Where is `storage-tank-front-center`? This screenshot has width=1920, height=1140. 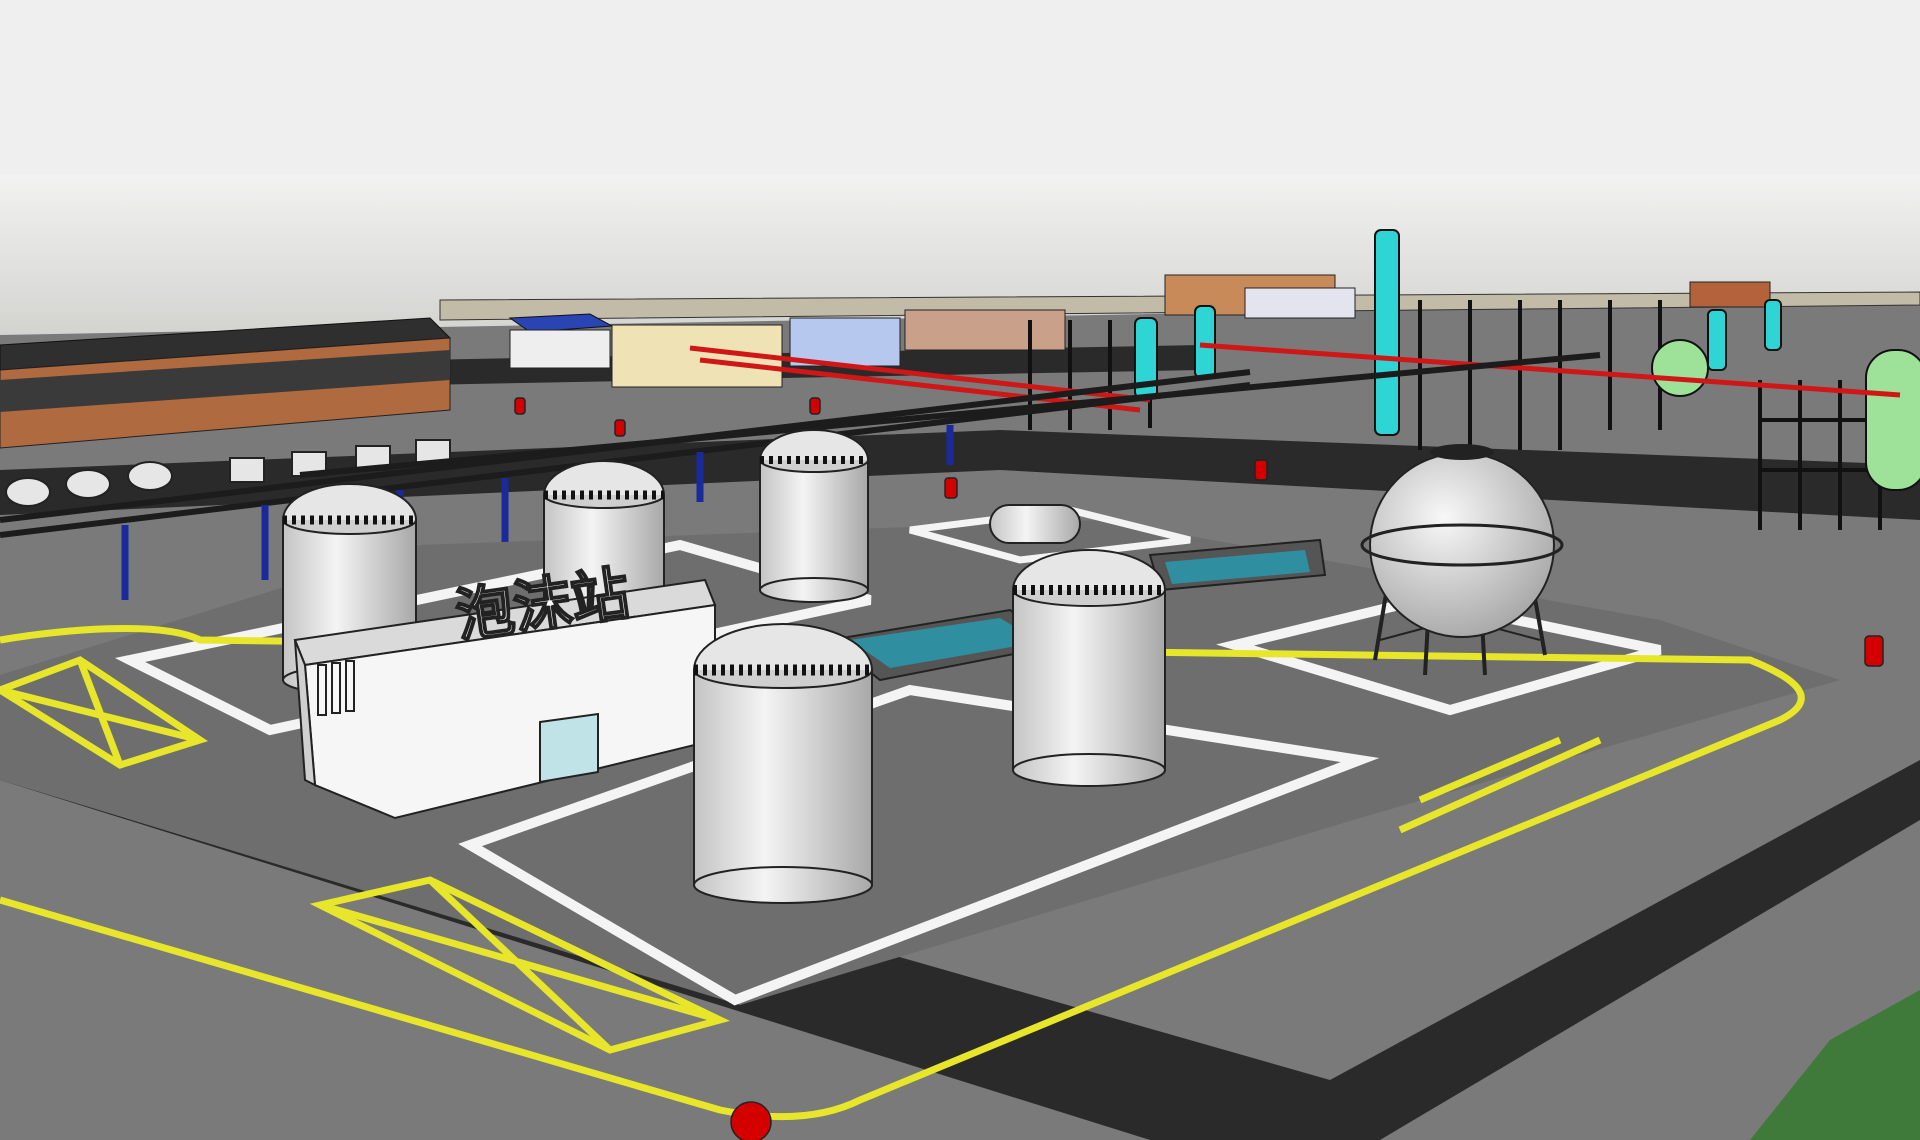 storage-tank-front-center is located at coordinates (783, 763).